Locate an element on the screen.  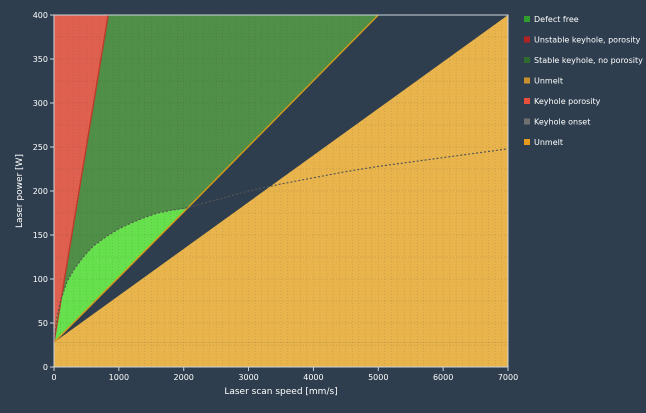
y-axis-ticks: 0 50 100 150 200 250 300 350 400 is located at coordinates (43, 191).